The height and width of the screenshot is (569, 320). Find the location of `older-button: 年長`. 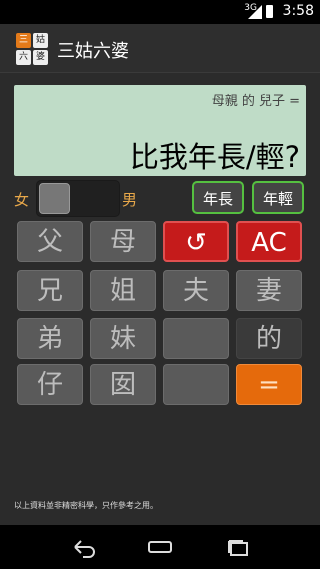

older-button: 年長 is located at coordinates (218, 197).